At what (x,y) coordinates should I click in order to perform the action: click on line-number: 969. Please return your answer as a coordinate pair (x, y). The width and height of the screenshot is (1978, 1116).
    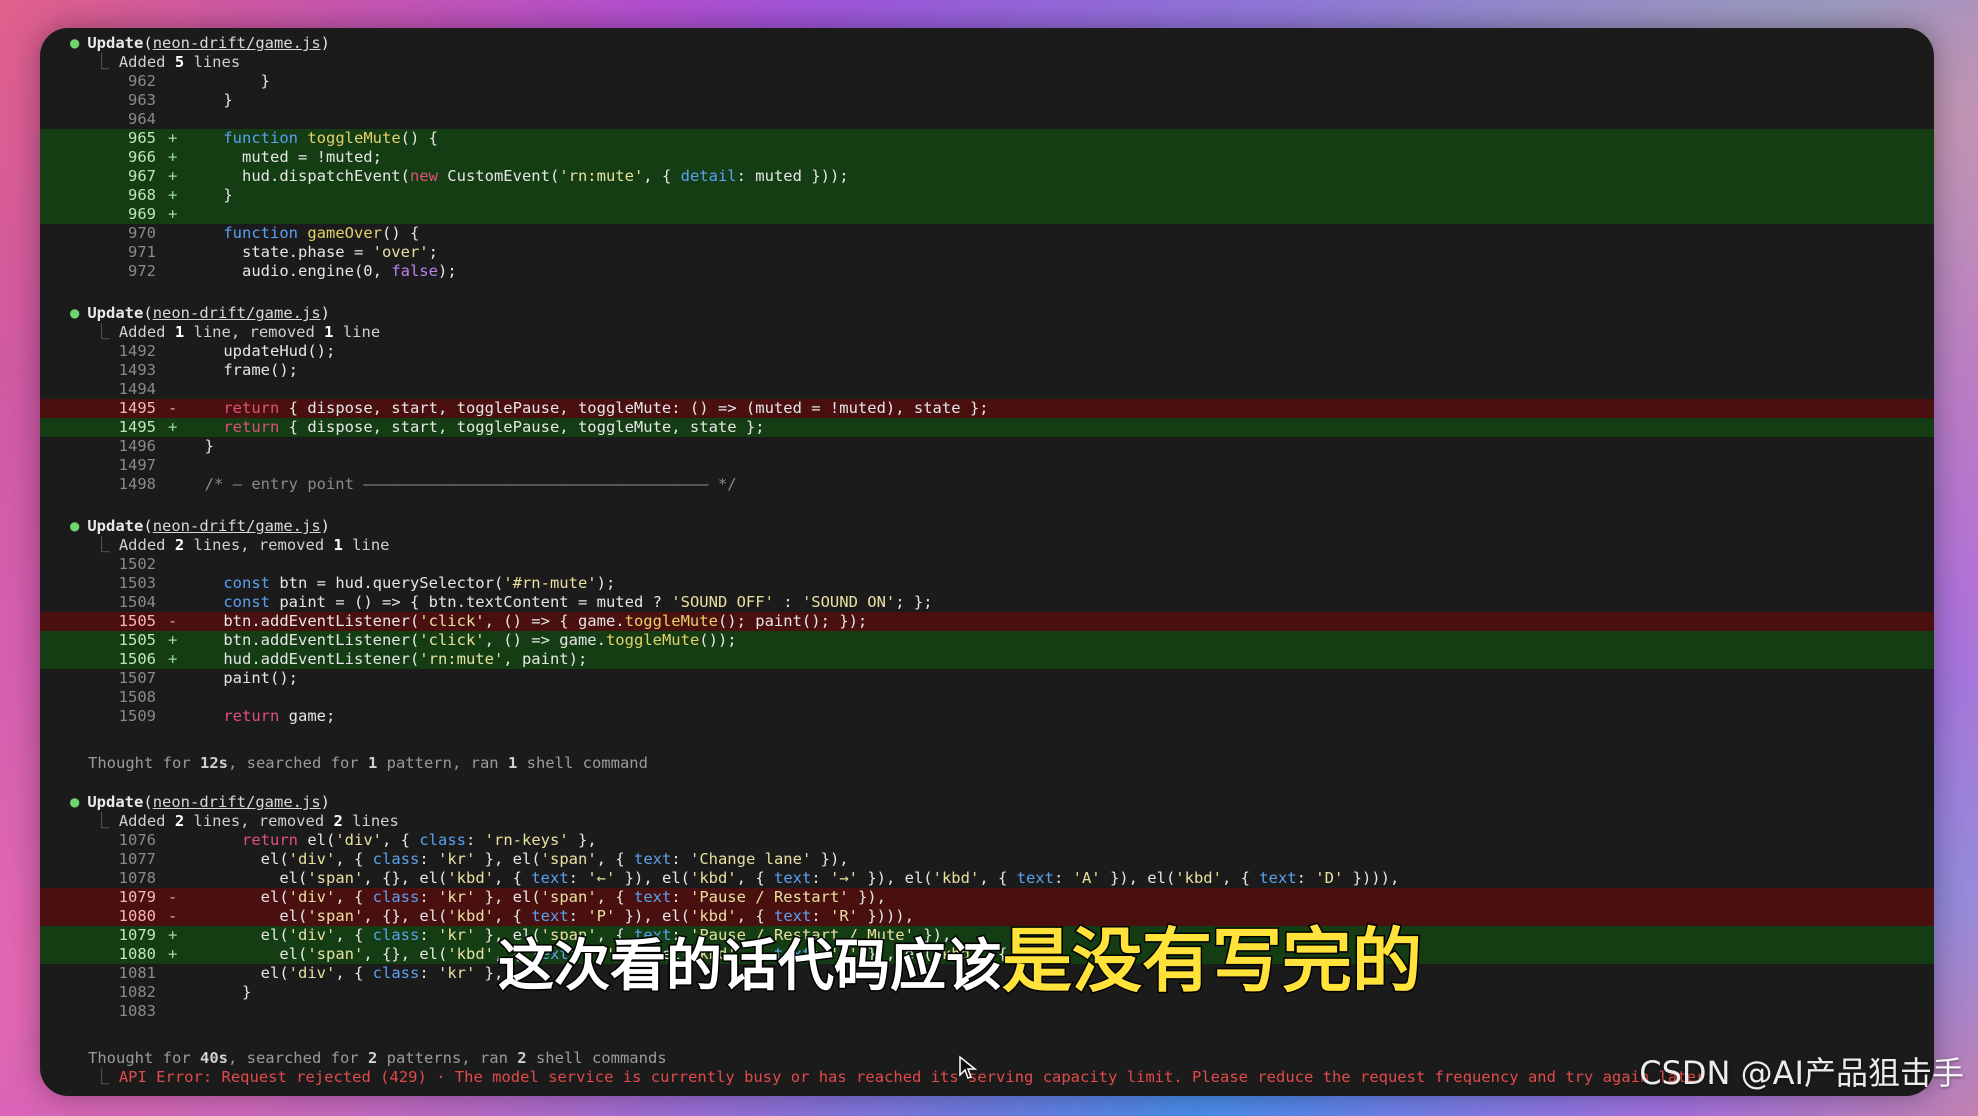
    Looking at the image, I should click on (142, 214).